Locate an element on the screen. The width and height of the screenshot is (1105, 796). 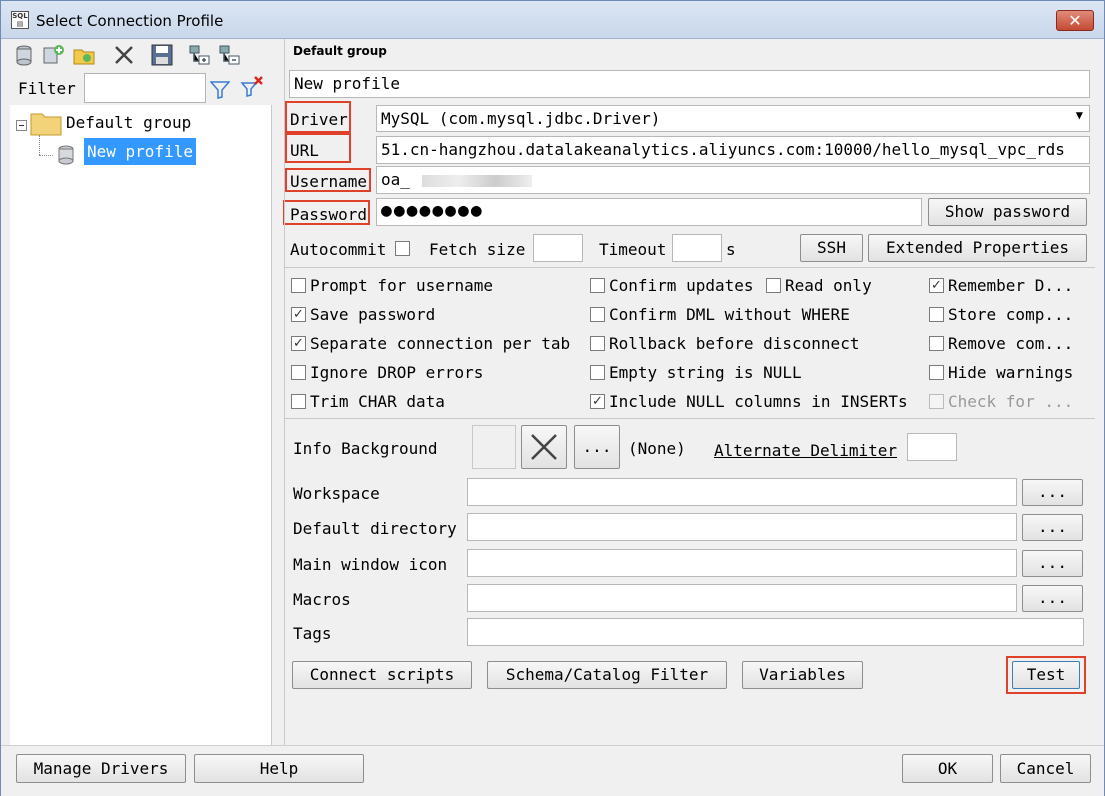
profile-toolbar is located at coordinates (141, 55).